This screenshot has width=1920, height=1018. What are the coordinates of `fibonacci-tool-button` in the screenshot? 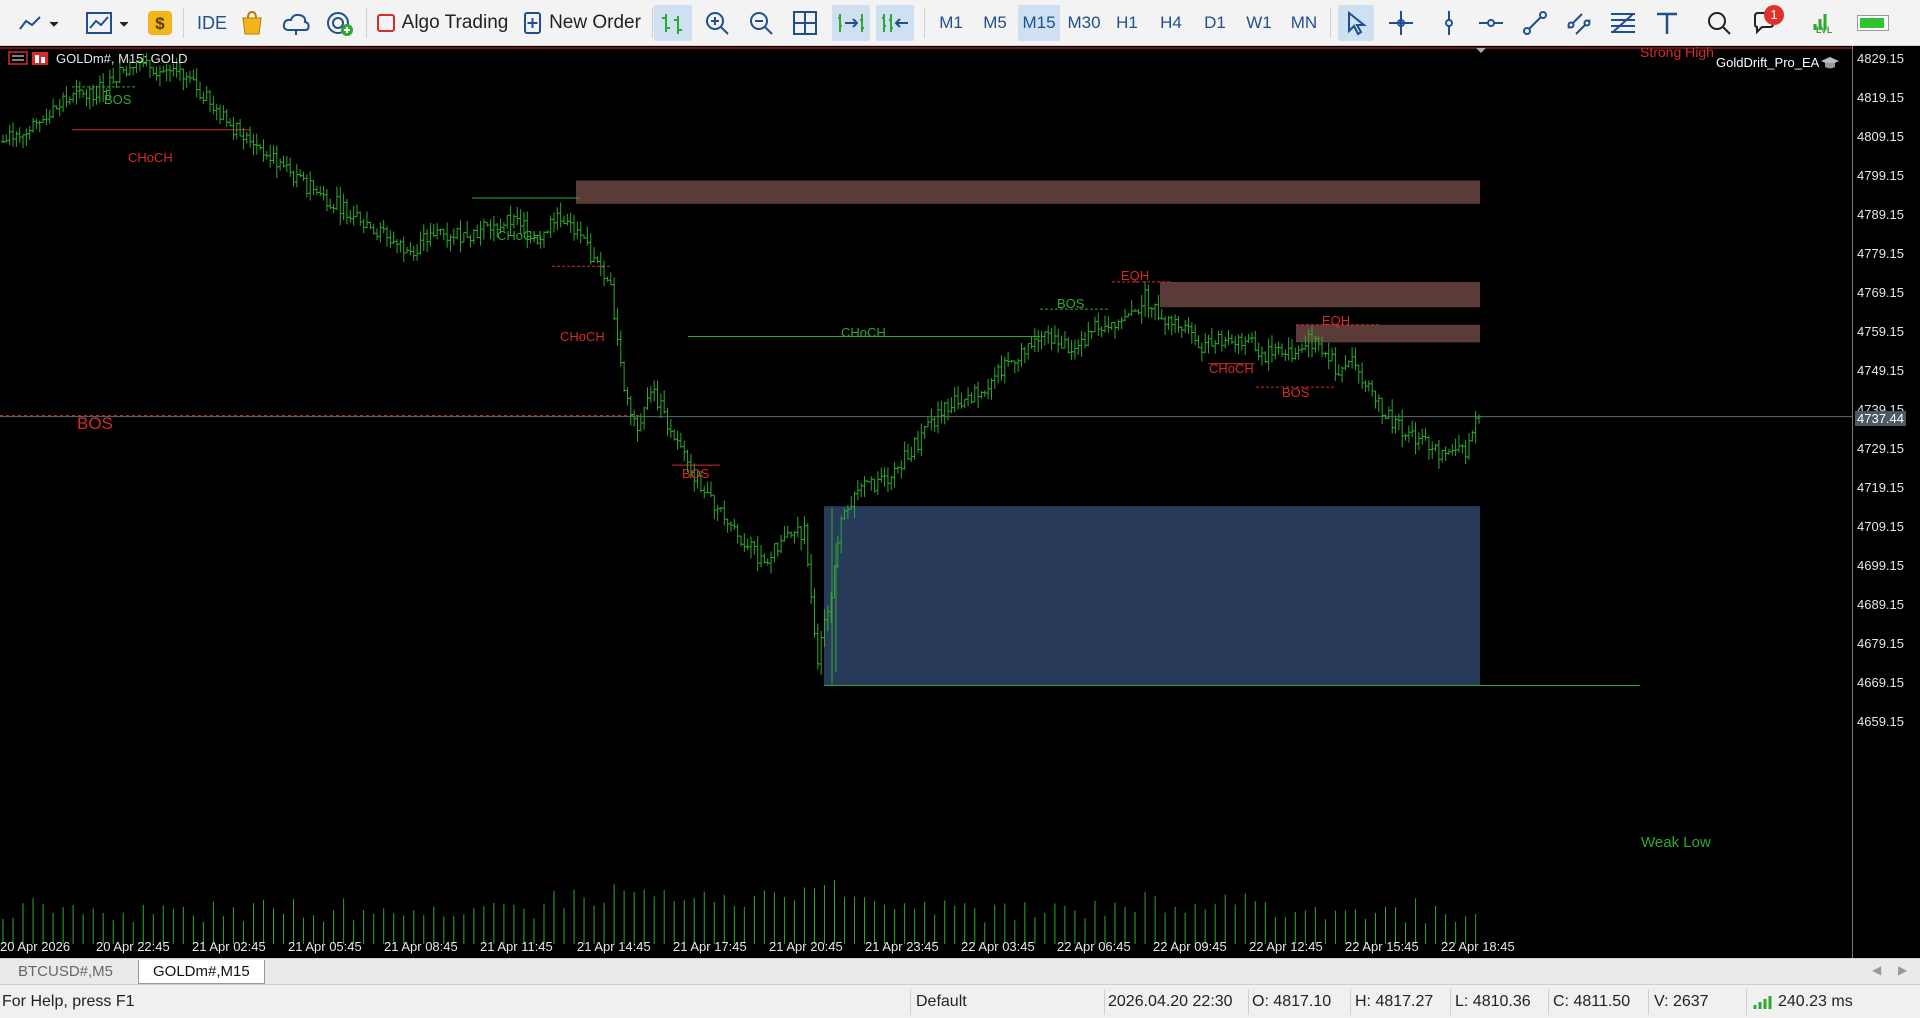 It's located at (1623, 23).